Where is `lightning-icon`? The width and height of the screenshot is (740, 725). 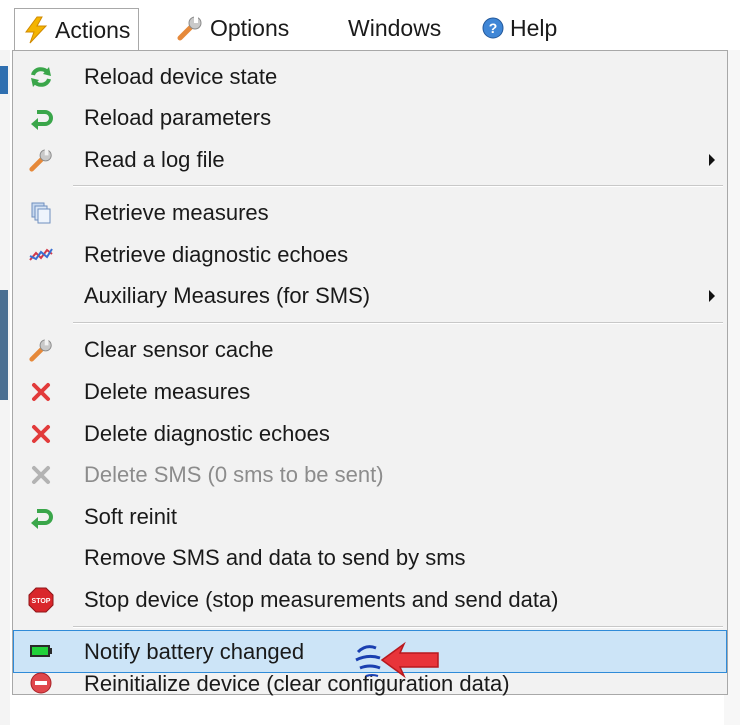
lightning-icon is located at coordinates (36, 30).